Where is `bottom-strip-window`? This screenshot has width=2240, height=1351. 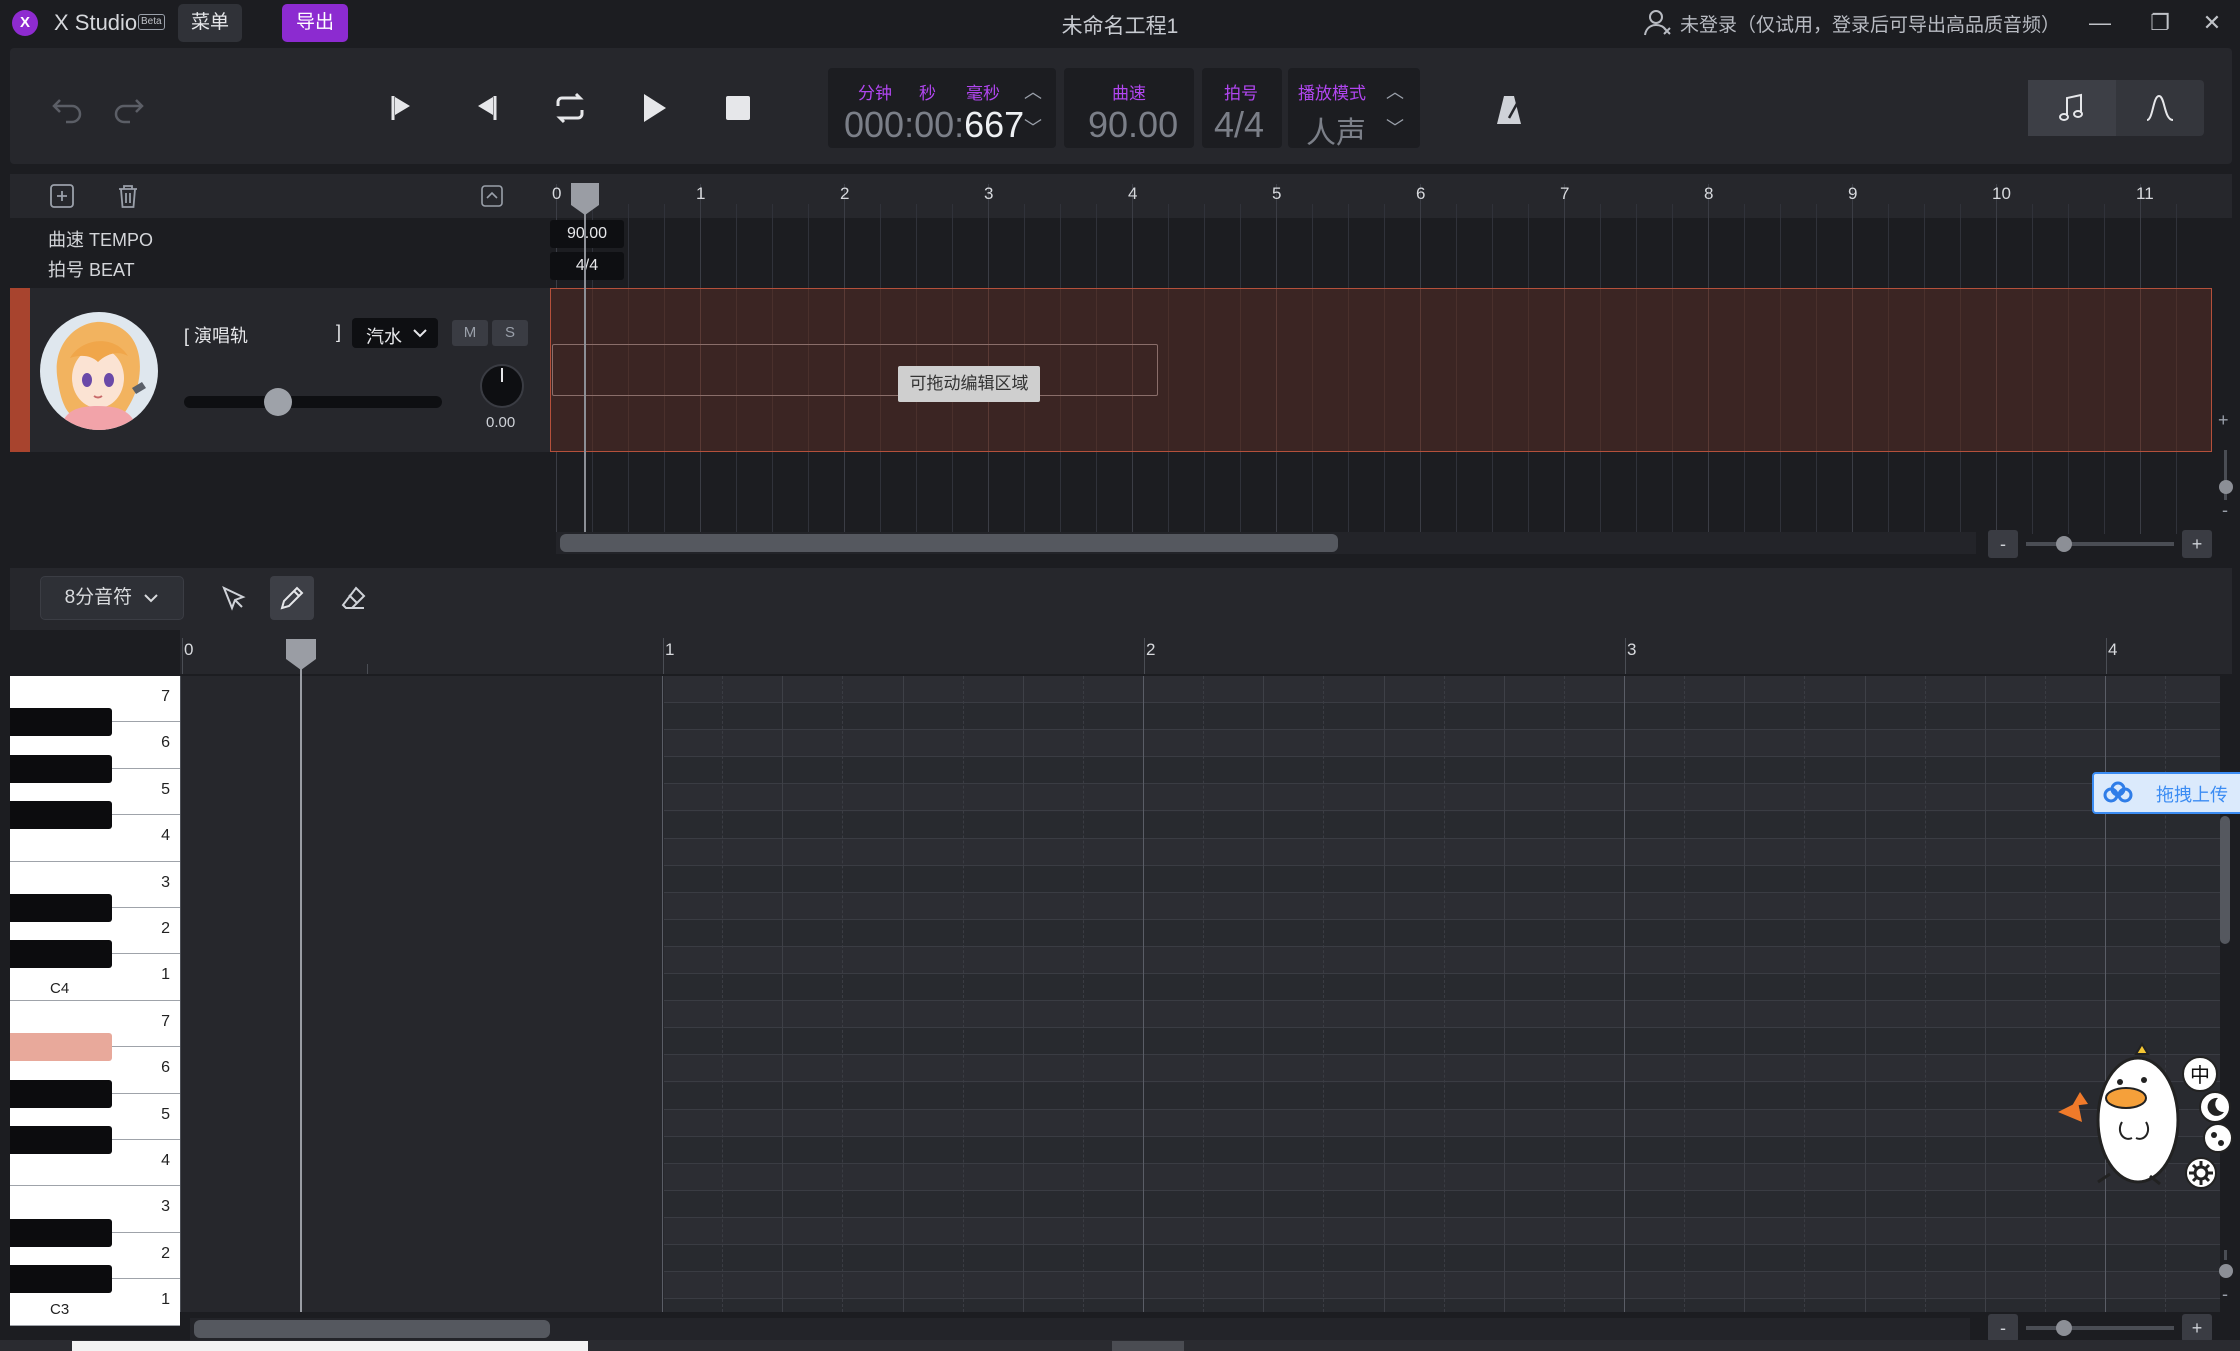
bottom-strip-window is located at coordinates (330, 1346).